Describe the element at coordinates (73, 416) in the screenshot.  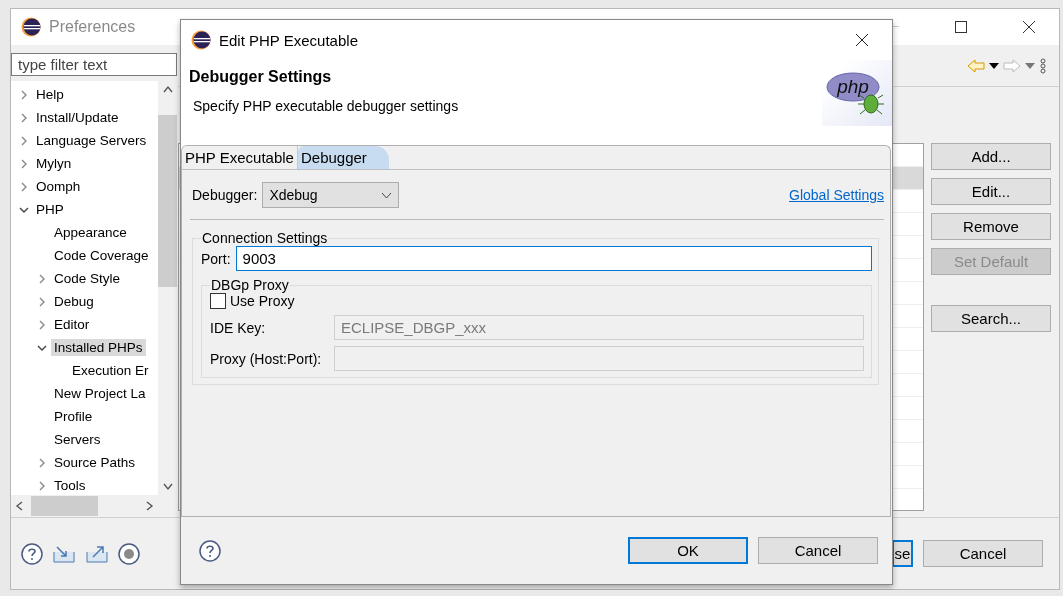
I see `tree-item: Profile` at that location.